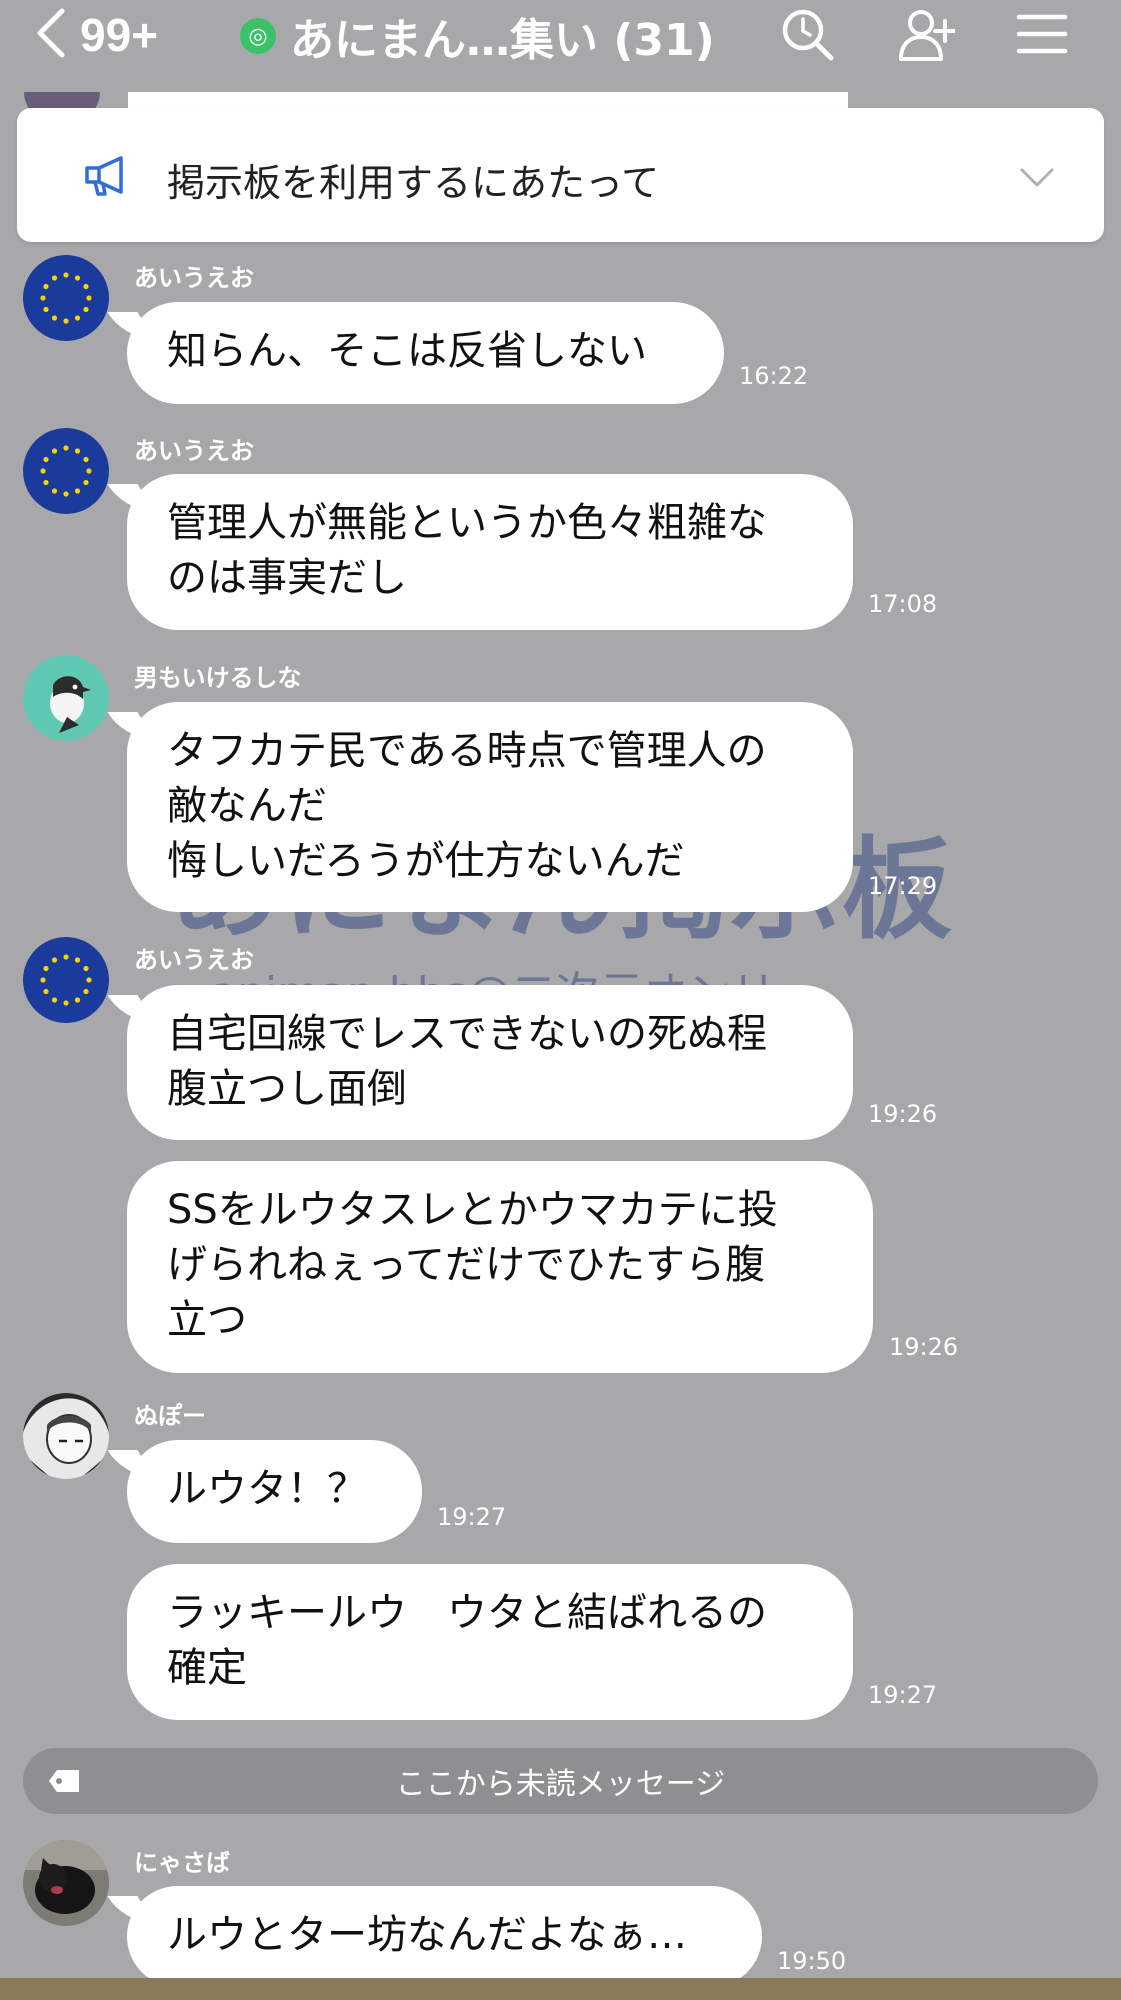  I want to click on sender-name: にゃさば, so click(182, 1863).